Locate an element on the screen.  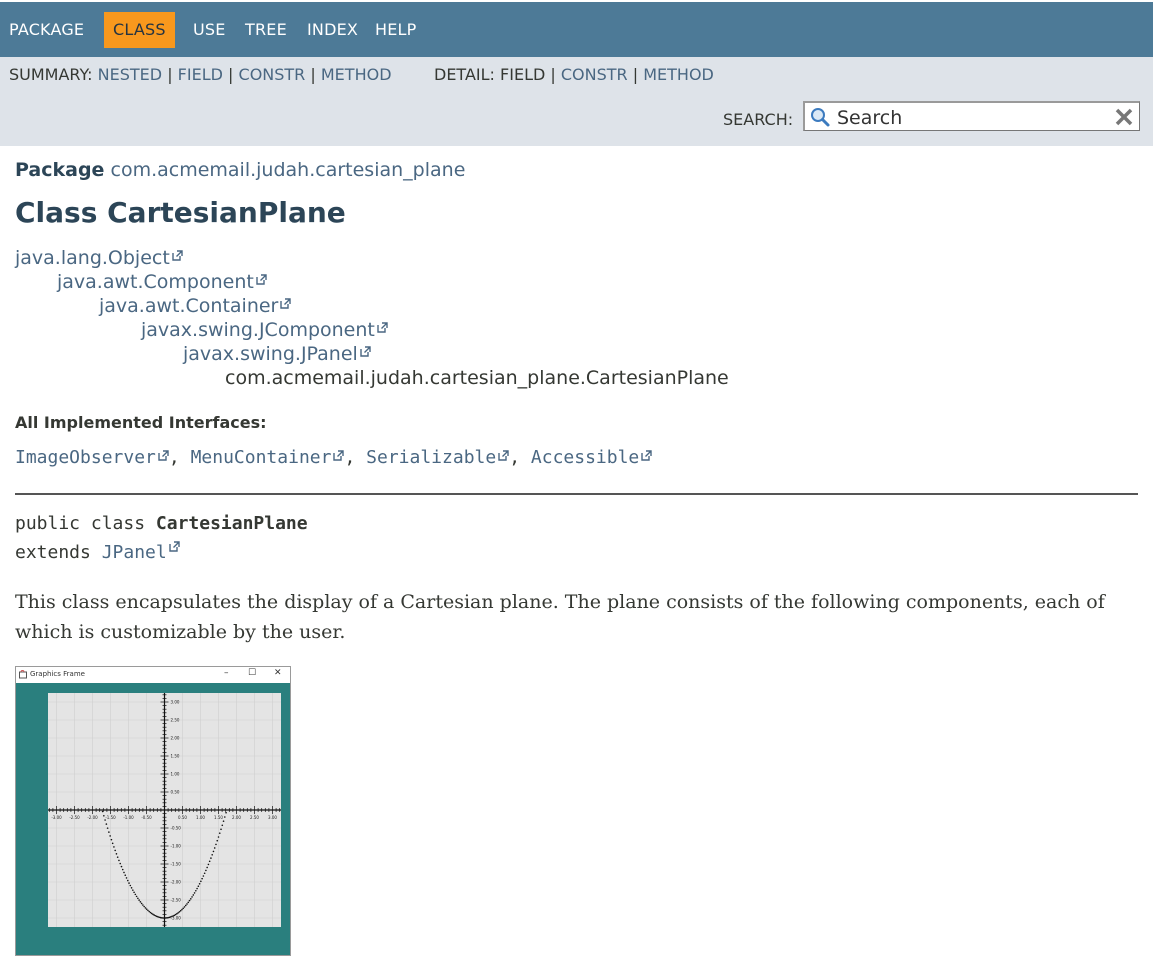
extends-jpanel-link: JPanel is located at coordinates (134, 552).